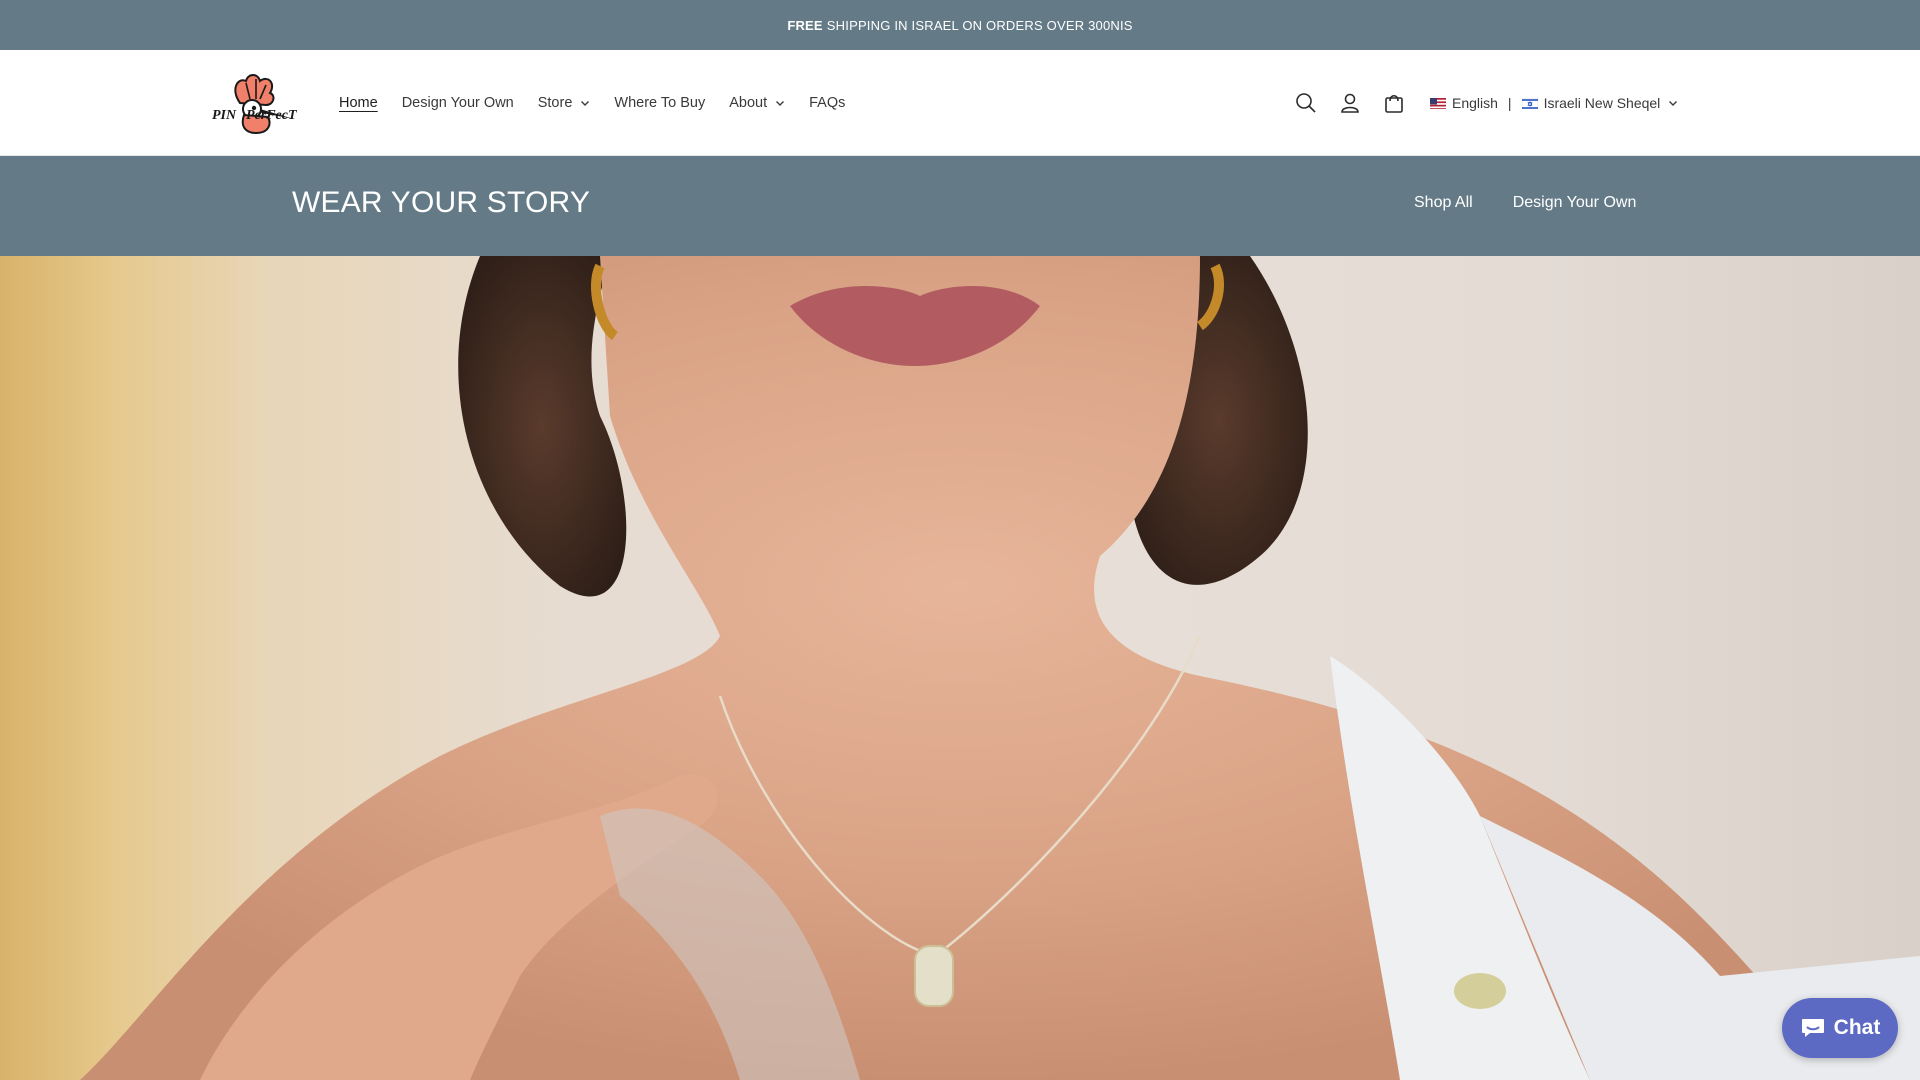 The width and height of the screenshot is (1920, 1080). Describe the element at coordinates (960, 206) in the screenshot. I see `collection-banner: WEAR YOUR STORY Shop All Design Your Own` at that location.